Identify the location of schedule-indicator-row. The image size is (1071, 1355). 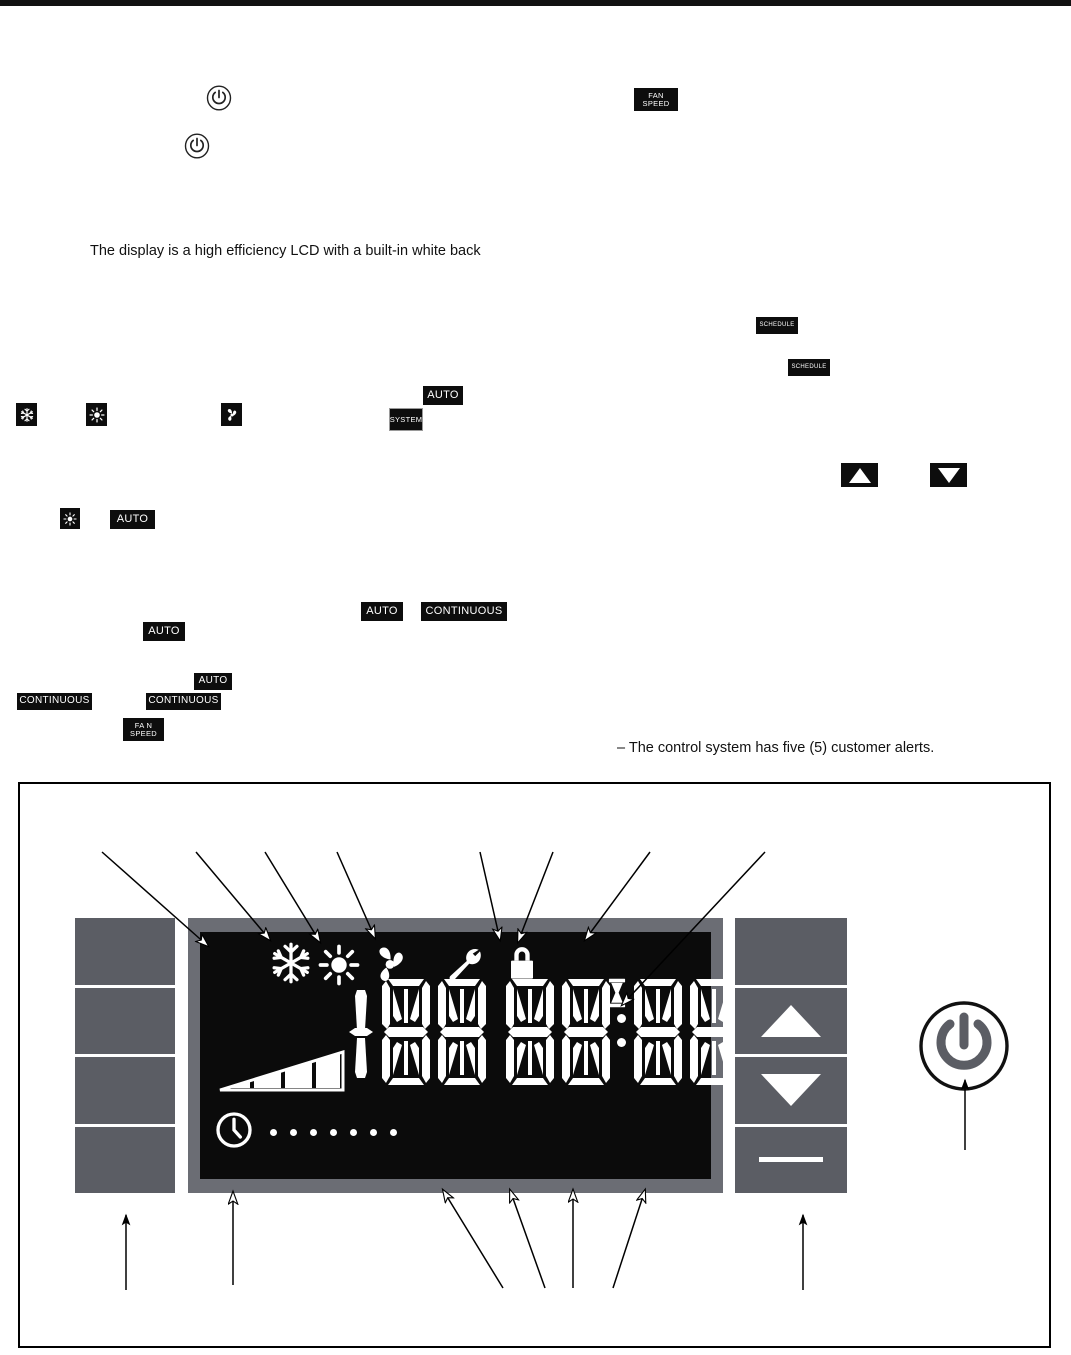
(305, 1132).